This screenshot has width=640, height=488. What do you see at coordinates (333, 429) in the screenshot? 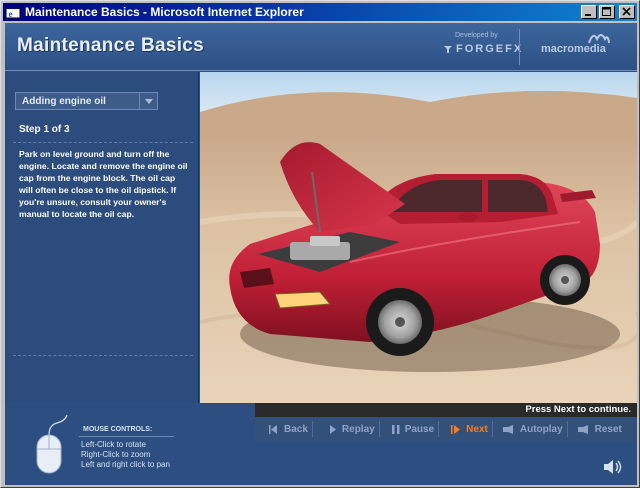
I see `replay-icon` at bounding box center [333, 429].